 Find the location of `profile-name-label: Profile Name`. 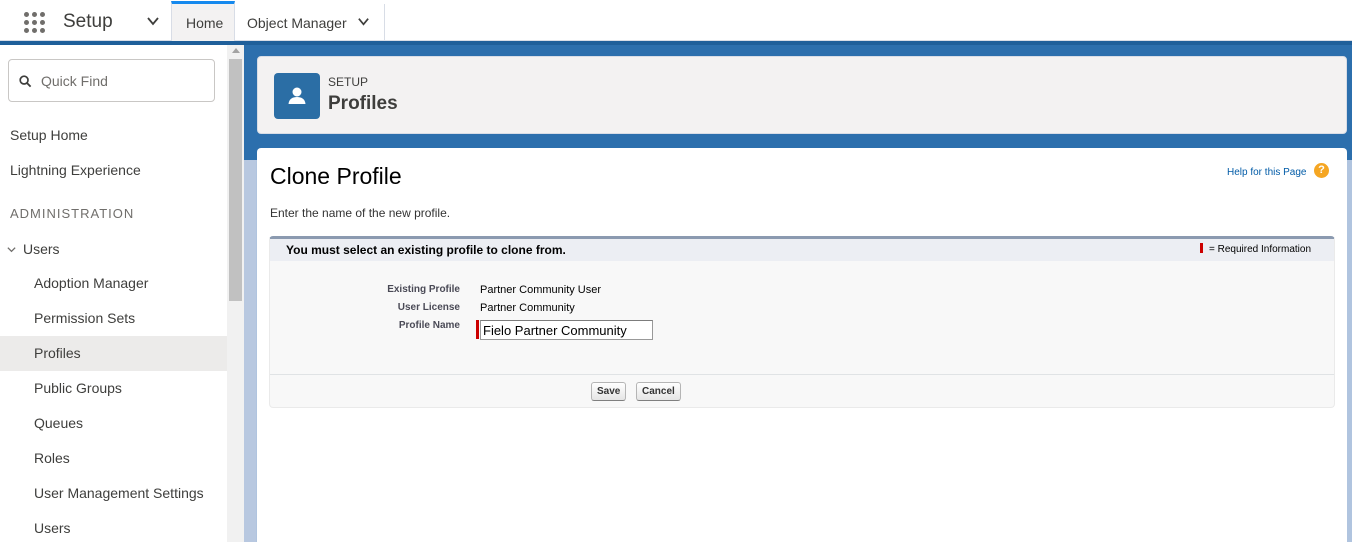

profile-name-label: Profile Name is located at coordinates (429, 325).